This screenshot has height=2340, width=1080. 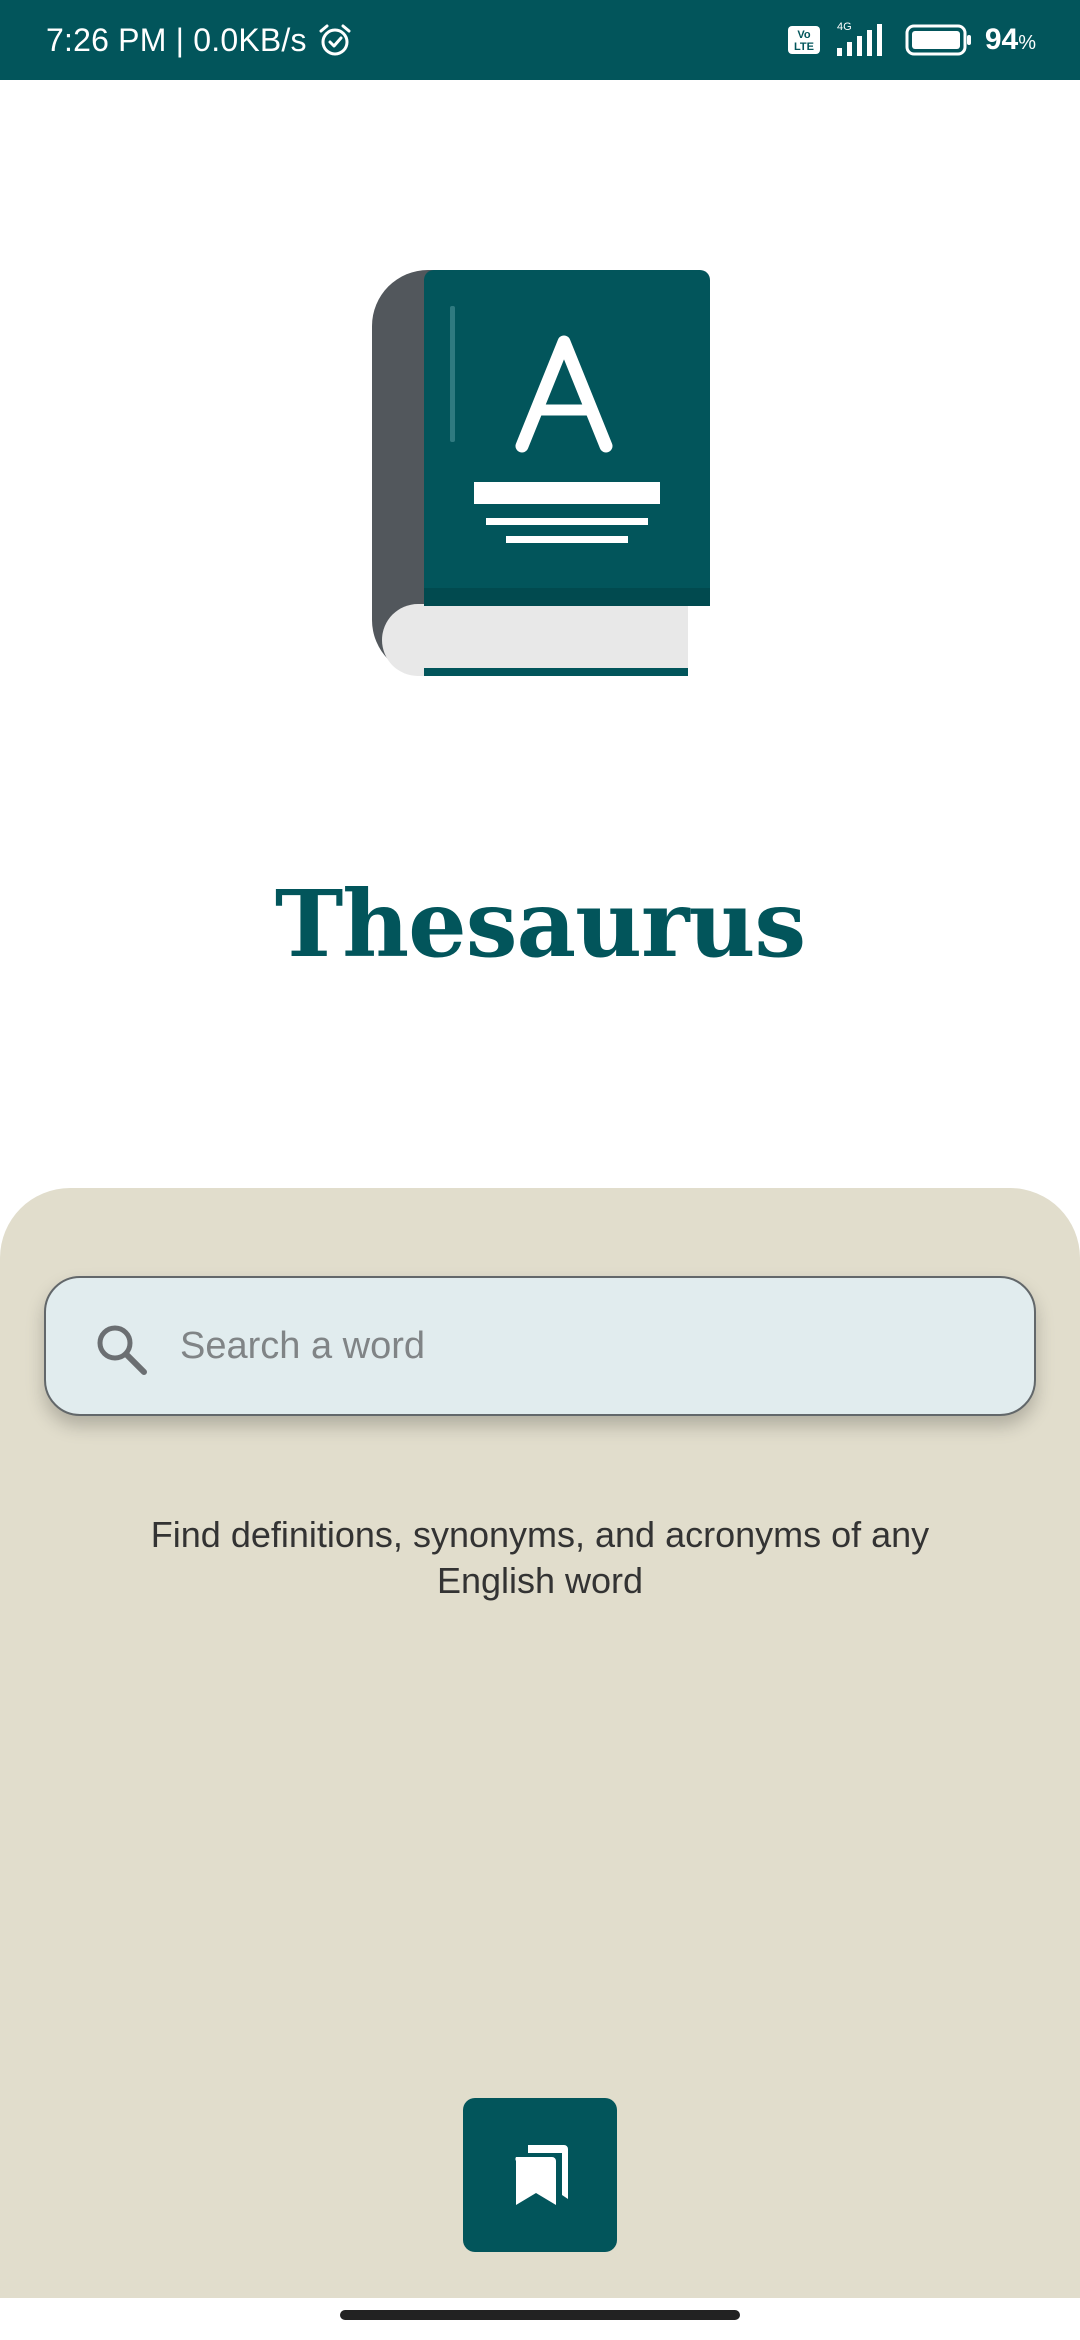 I want to click on bookmarks-icon, so click(x=541, y=2175).